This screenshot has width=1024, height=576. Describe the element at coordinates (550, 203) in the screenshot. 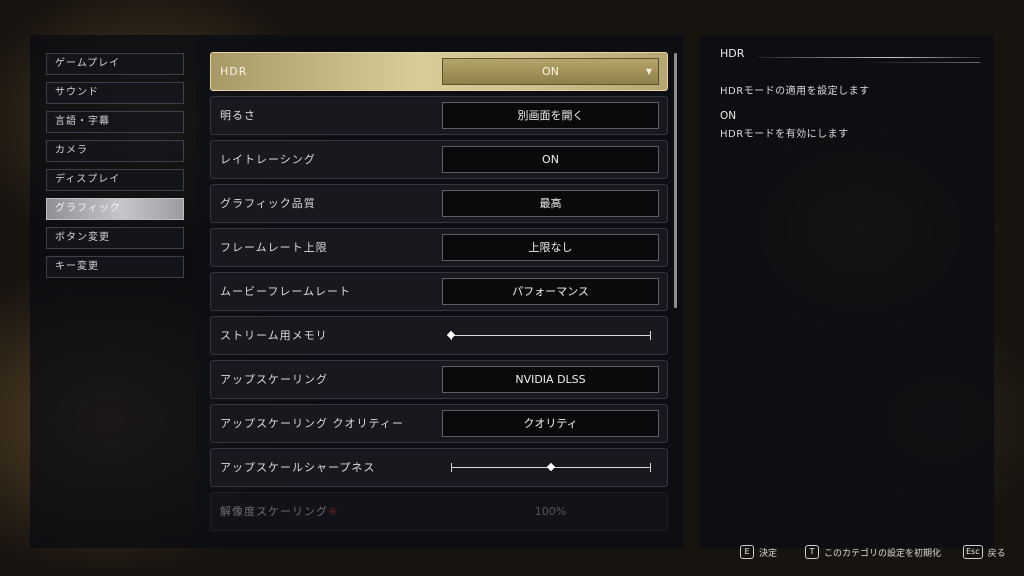

I see `graphics-quality-select: 最高` at that location.